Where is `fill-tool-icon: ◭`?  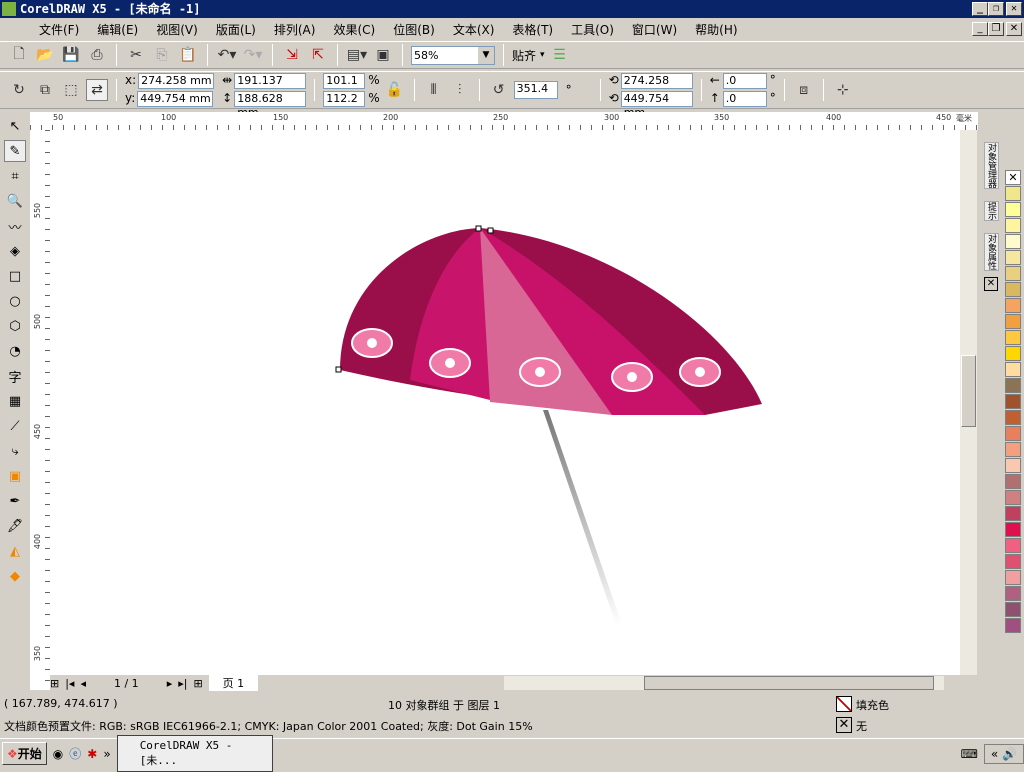
fill-tool-icon: ◭ is located at coordinates (15, 551).